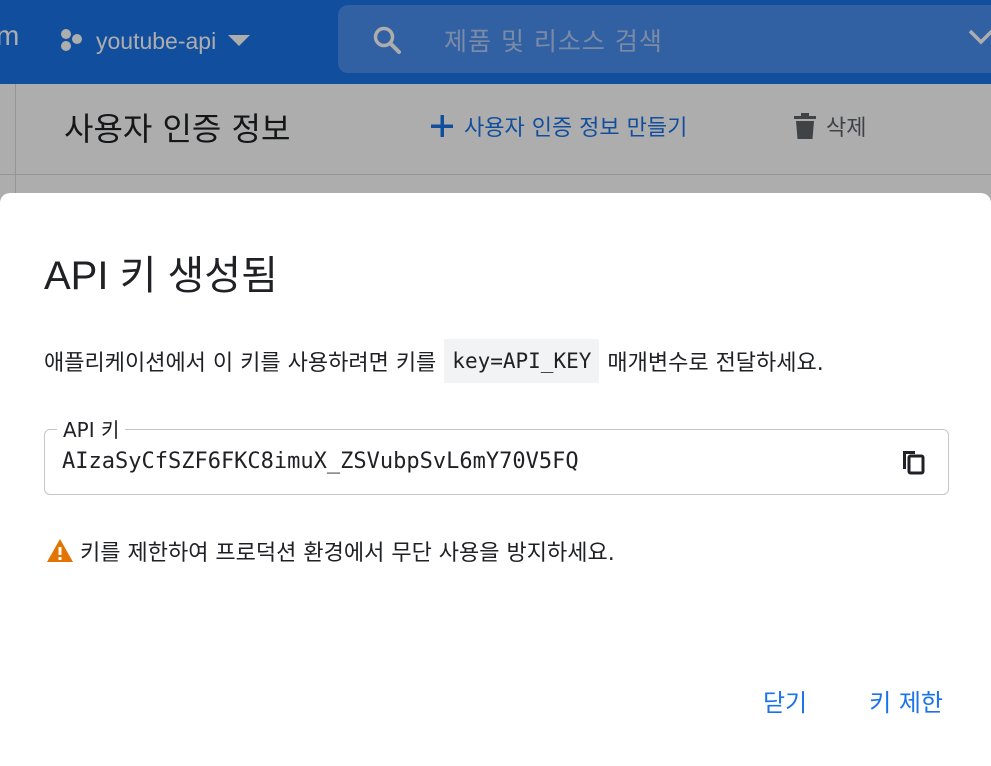 This screenshot has width=991, height=766. I want to click on dialog-actions: 닫기 키 제한, so click(853, 700).